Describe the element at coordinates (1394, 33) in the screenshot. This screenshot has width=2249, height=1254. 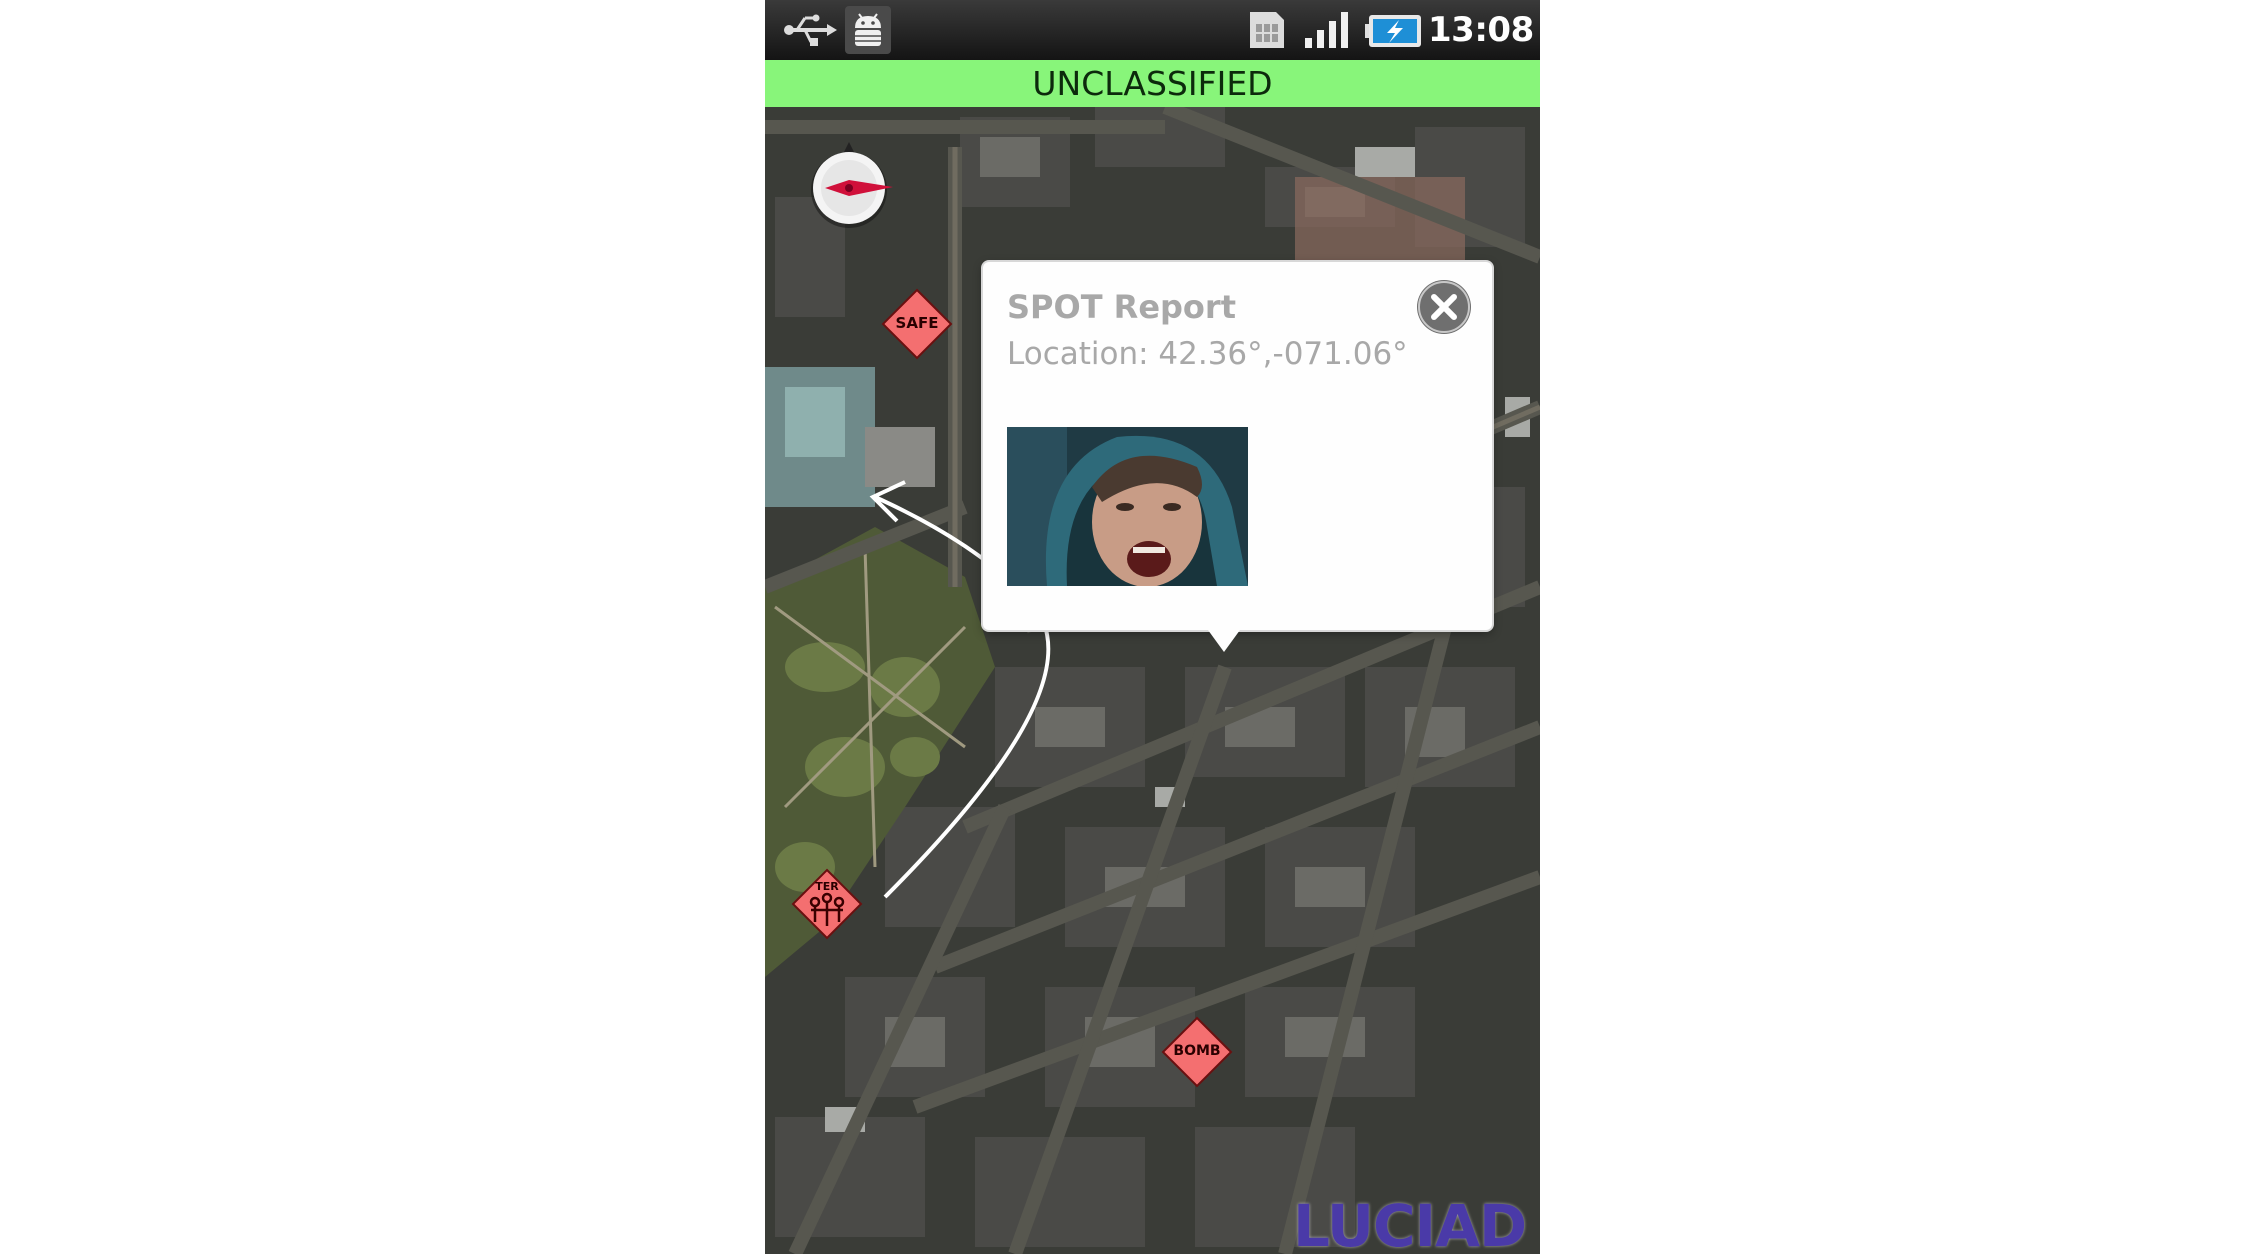
I see `battery-charging-icon` at that location.